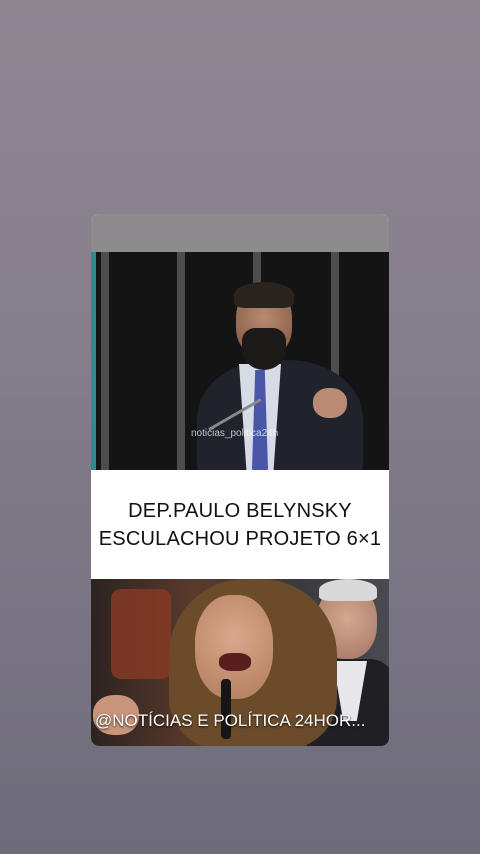 The width and height of the screenshot is (480, 854). I want to click on background-figure, so click(141, 634).